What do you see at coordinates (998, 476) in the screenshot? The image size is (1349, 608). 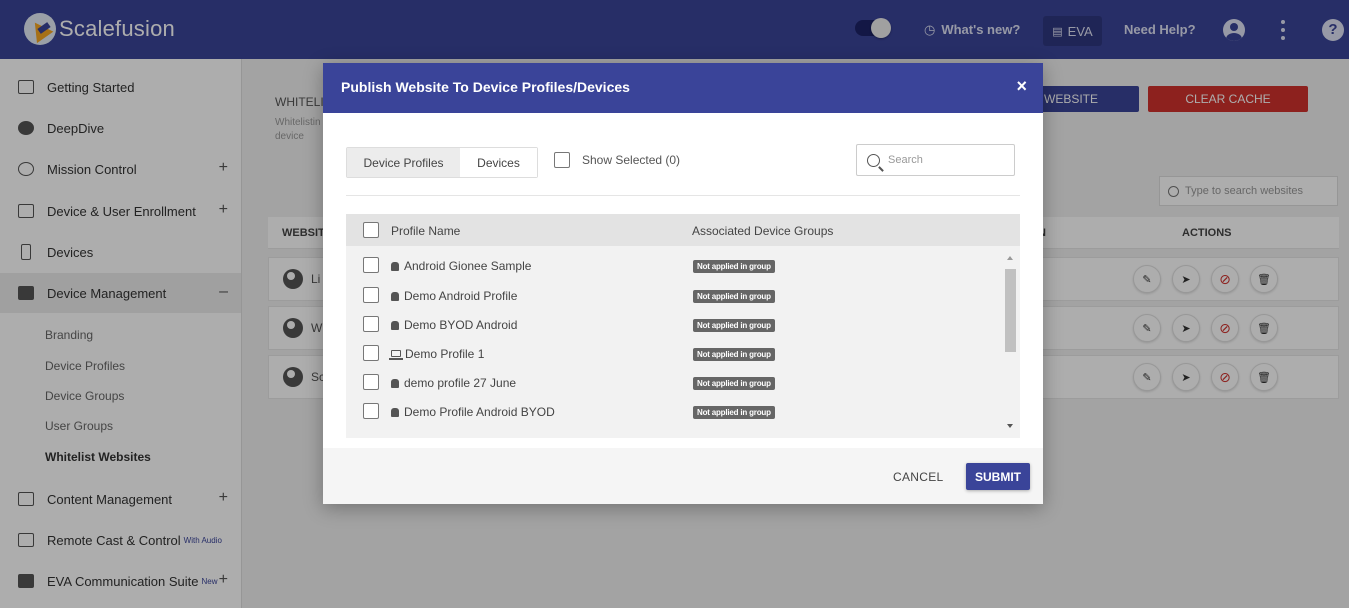 I see `submit-button: SUBMIT` at bounding box center [998, 476].